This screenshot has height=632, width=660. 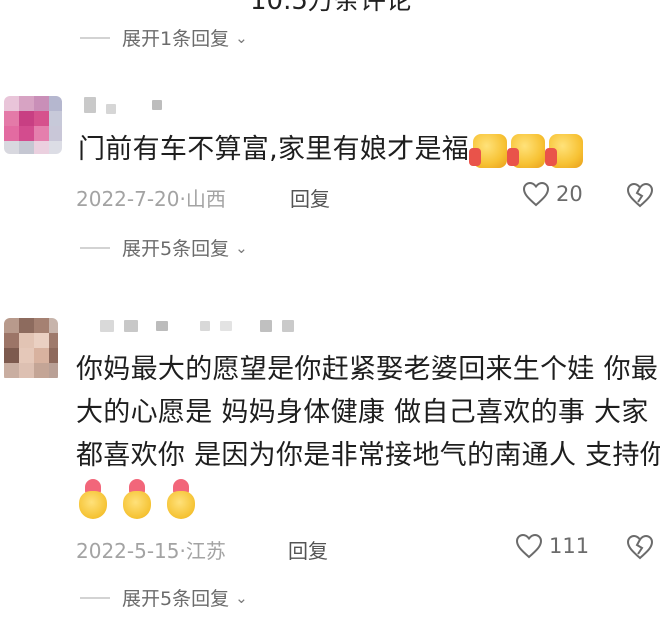 What do you see at coordinates (367, 369) in the screenshot?
I see `comment-line: 你妈最大的愿望是你赶紧娶老婆回来生个娃 你最` at bounding box center [367, 369].